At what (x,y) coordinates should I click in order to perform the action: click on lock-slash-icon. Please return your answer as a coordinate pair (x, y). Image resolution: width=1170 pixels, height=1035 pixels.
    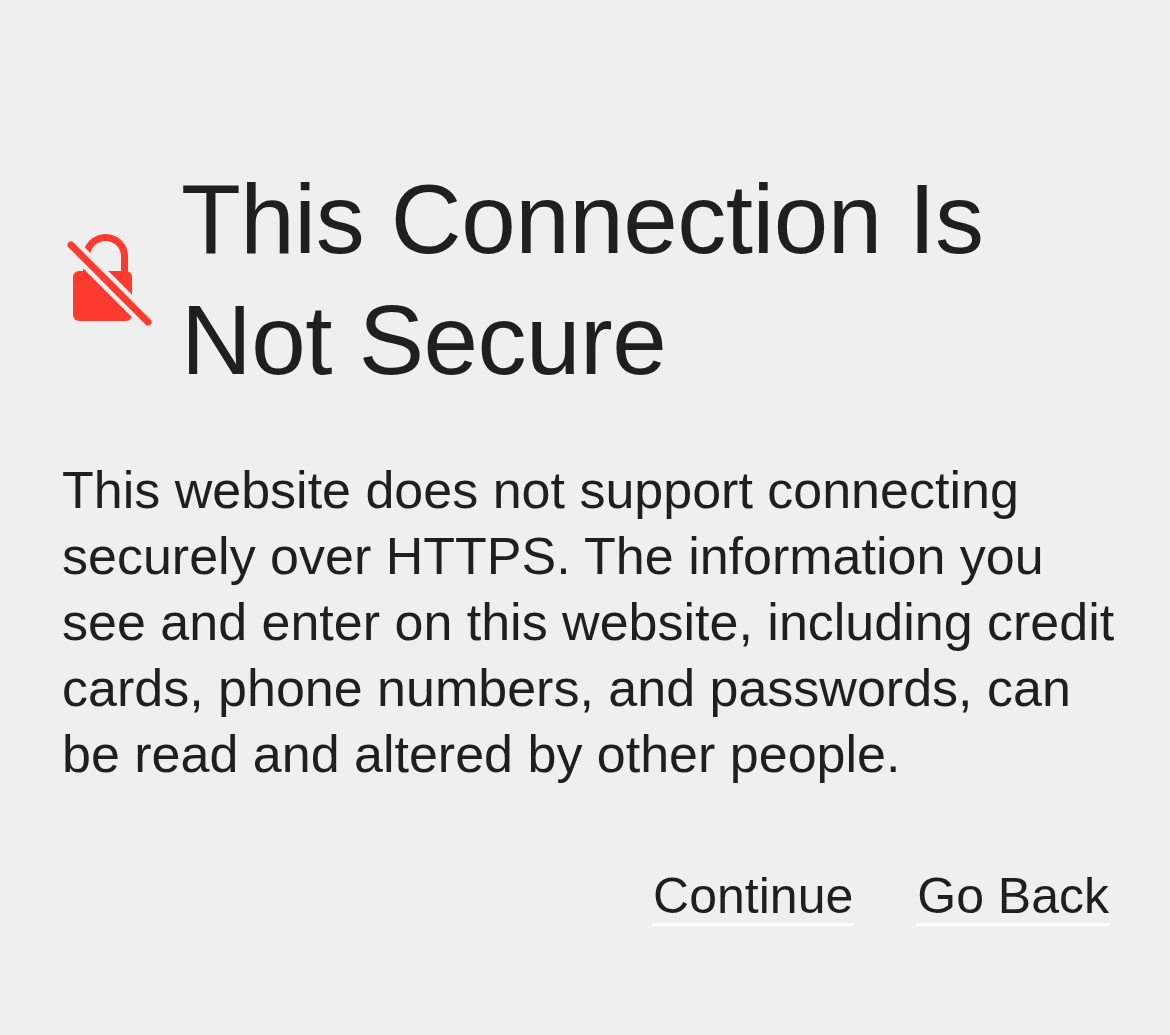
    Looking at the image, I should click on (110, 280).